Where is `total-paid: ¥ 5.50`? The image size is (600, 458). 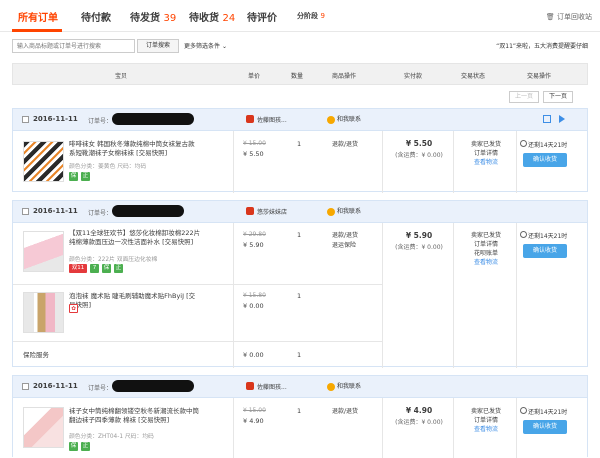
total-paid: ¥ 5.50 is located at coordinates (419, 143).